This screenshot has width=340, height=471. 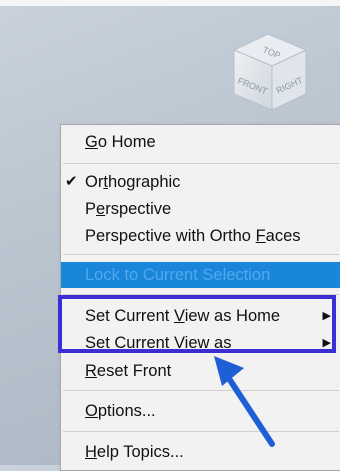 What do you see at coordinates (200, 236) in the screenshot?
I see `menu-item-perspective-ortho-faces: Perspective with Ortho Faces` at bounding box center [200, 236].